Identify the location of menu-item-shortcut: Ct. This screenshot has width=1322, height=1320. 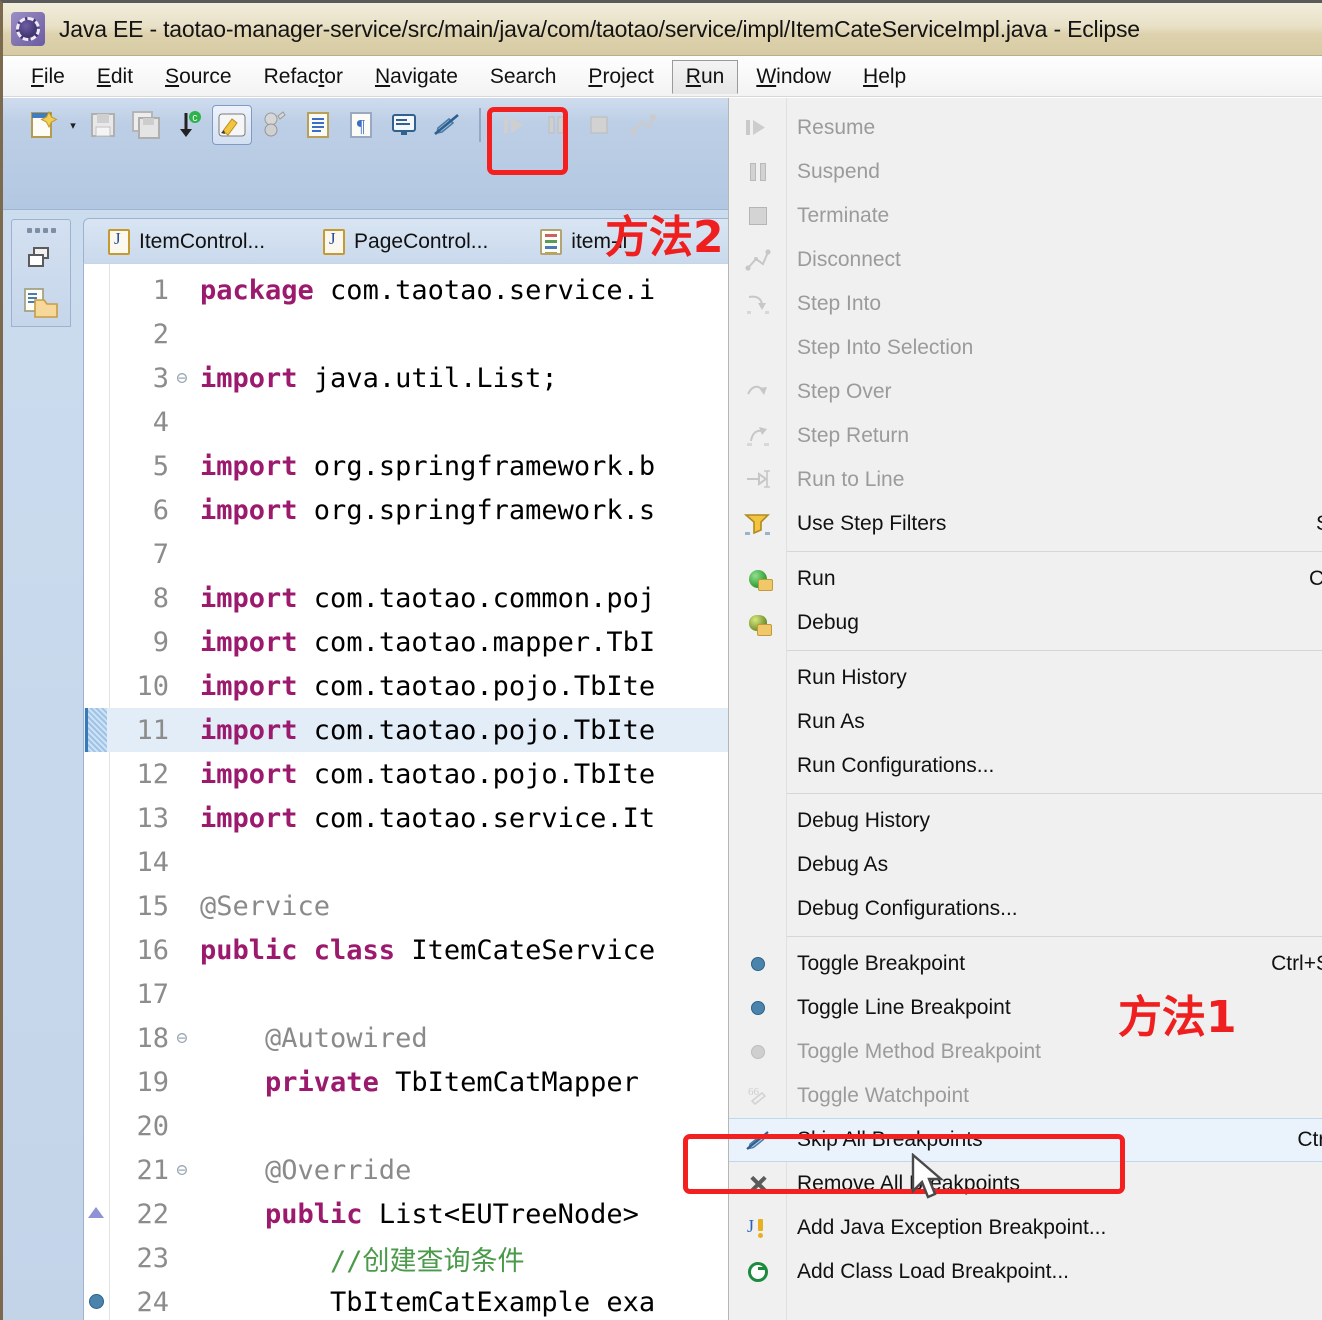
(1315, 579).